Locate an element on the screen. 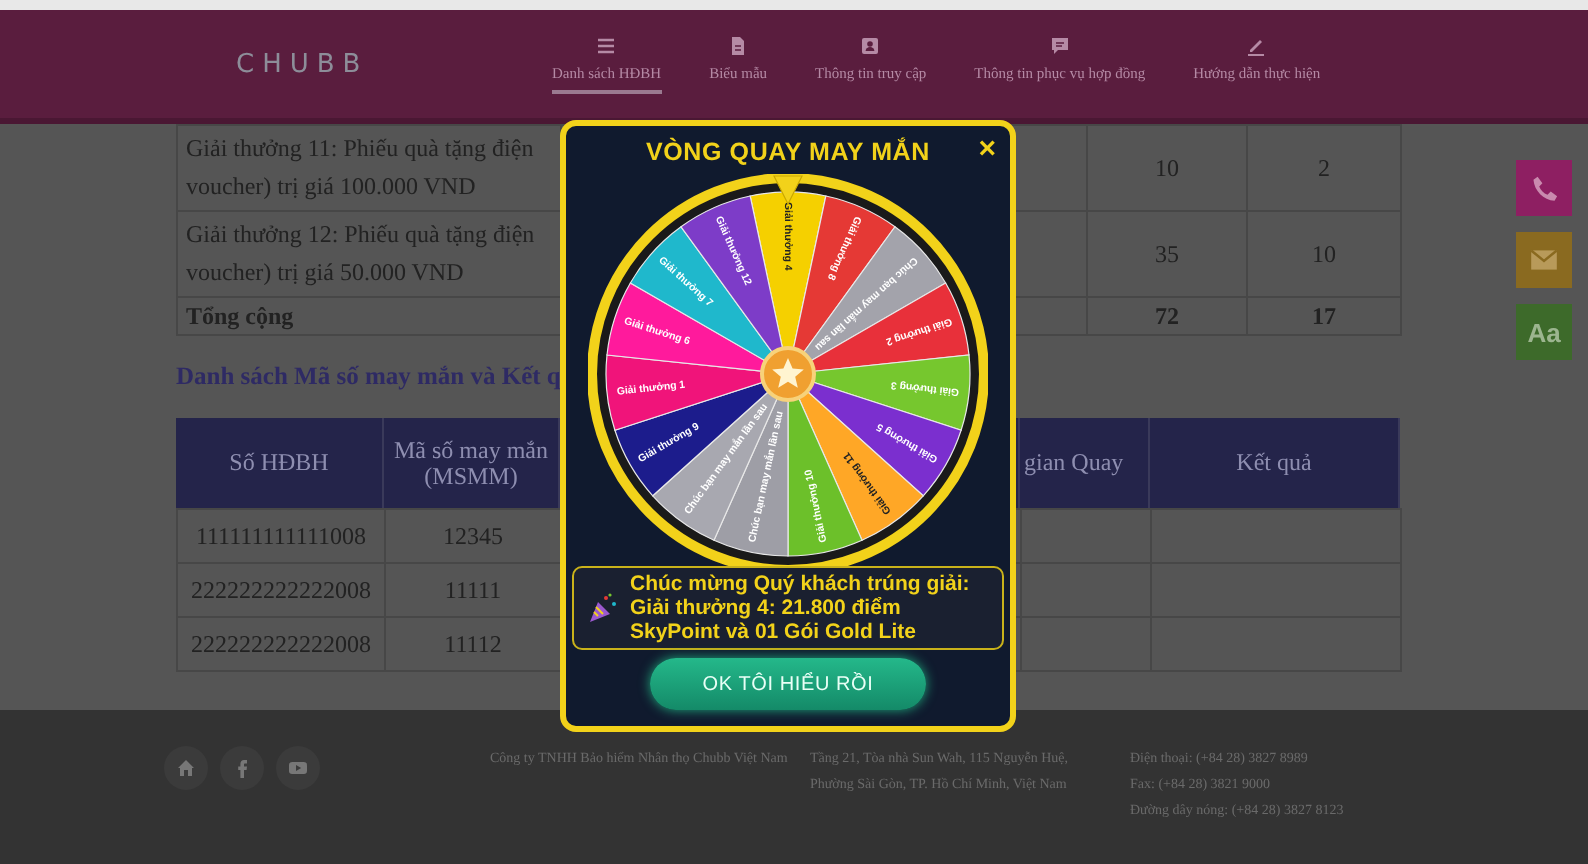 This screenshot has height=864, width=1588. mail-icon is located at coordinates (1544, 260).